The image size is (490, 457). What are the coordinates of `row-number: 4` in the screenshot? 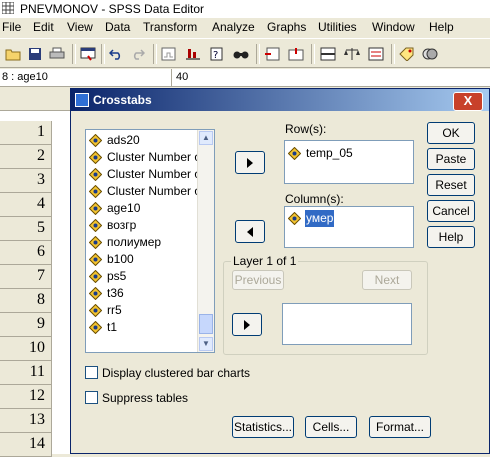 It's located at (26, 205).